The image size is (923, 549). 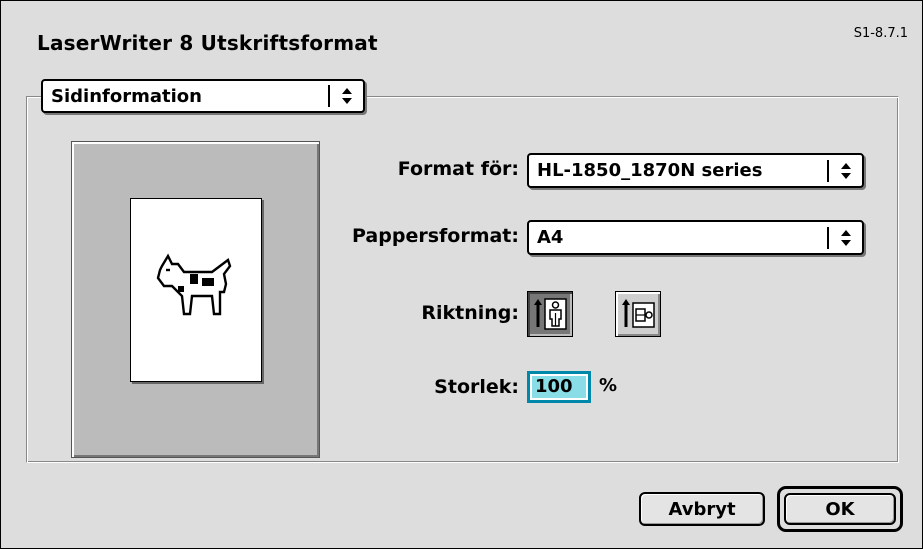 What do you see at coordinates (203, 96) in the screenshot?
I see `section-popup-menu: Sidinformation` at bounding box center [203, 96].